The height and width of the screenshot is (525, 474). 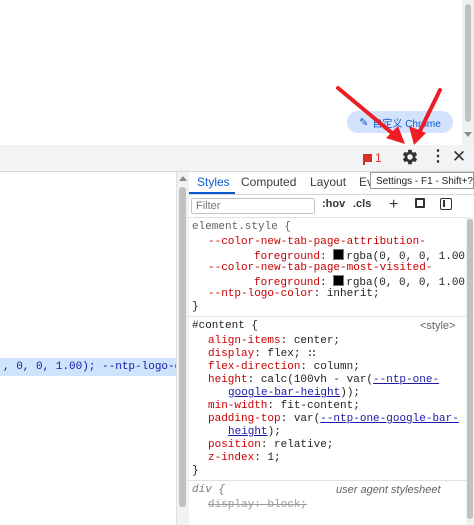 What do you see at coordinates (378, 158) in the screenshot?
I see `issues-count: 1` at bounding box center [378, 158].